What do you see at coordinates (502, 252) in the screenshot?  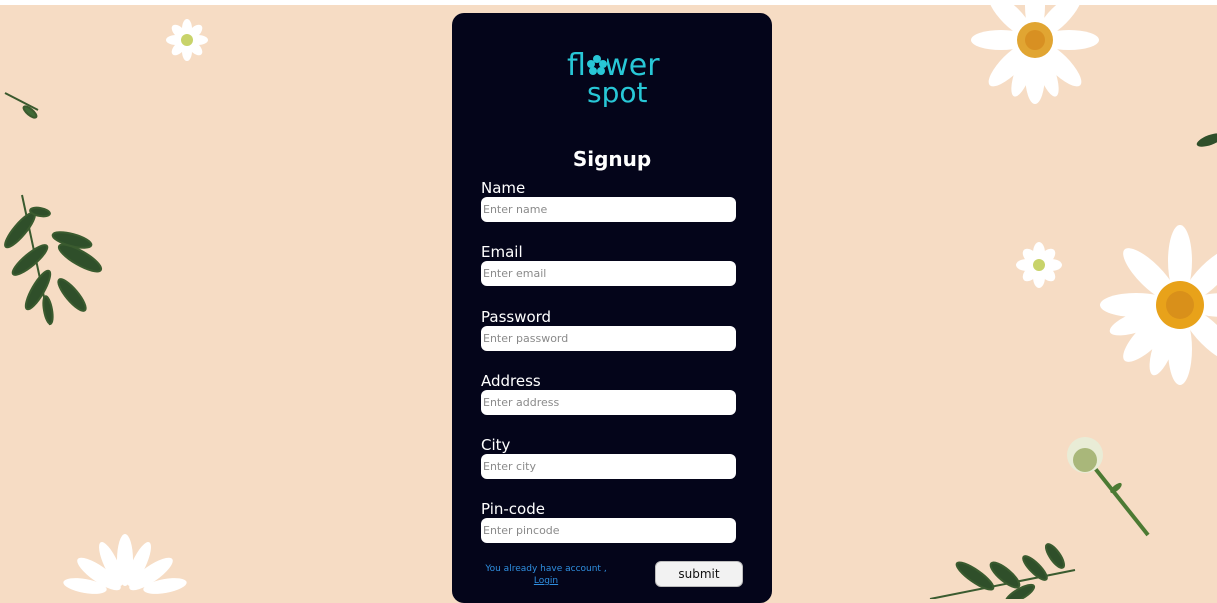 I see `email-label: Email` at bounding box center [502, 252].